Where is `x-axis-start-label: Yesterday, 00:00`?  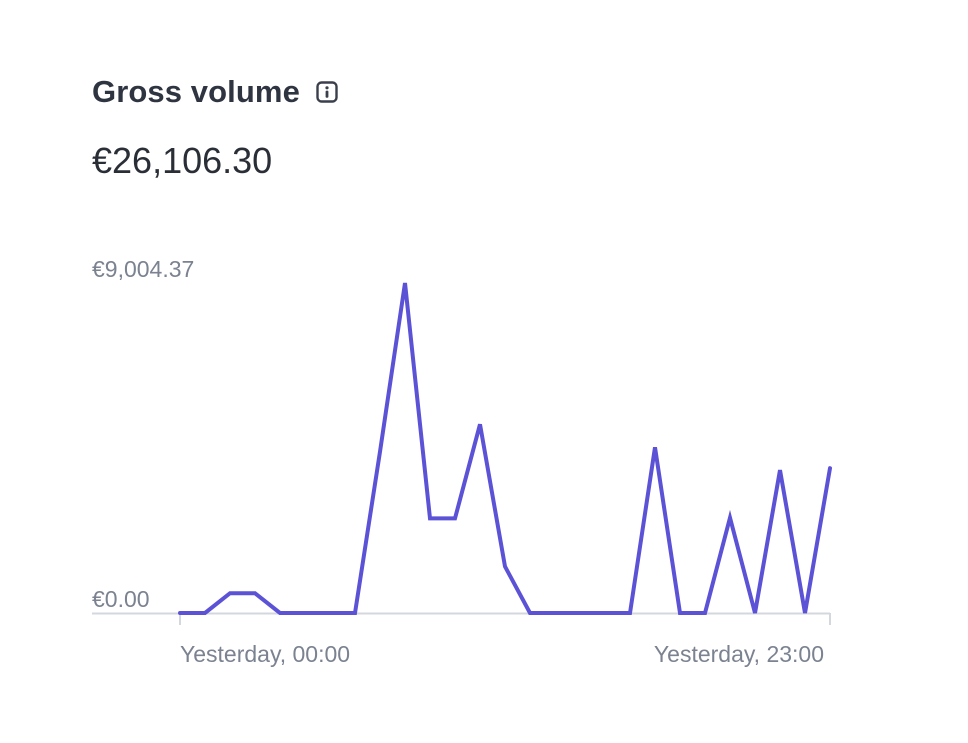 x-axis-start-label: Yesterday, 00:00 is located at coordinates (265, 654).